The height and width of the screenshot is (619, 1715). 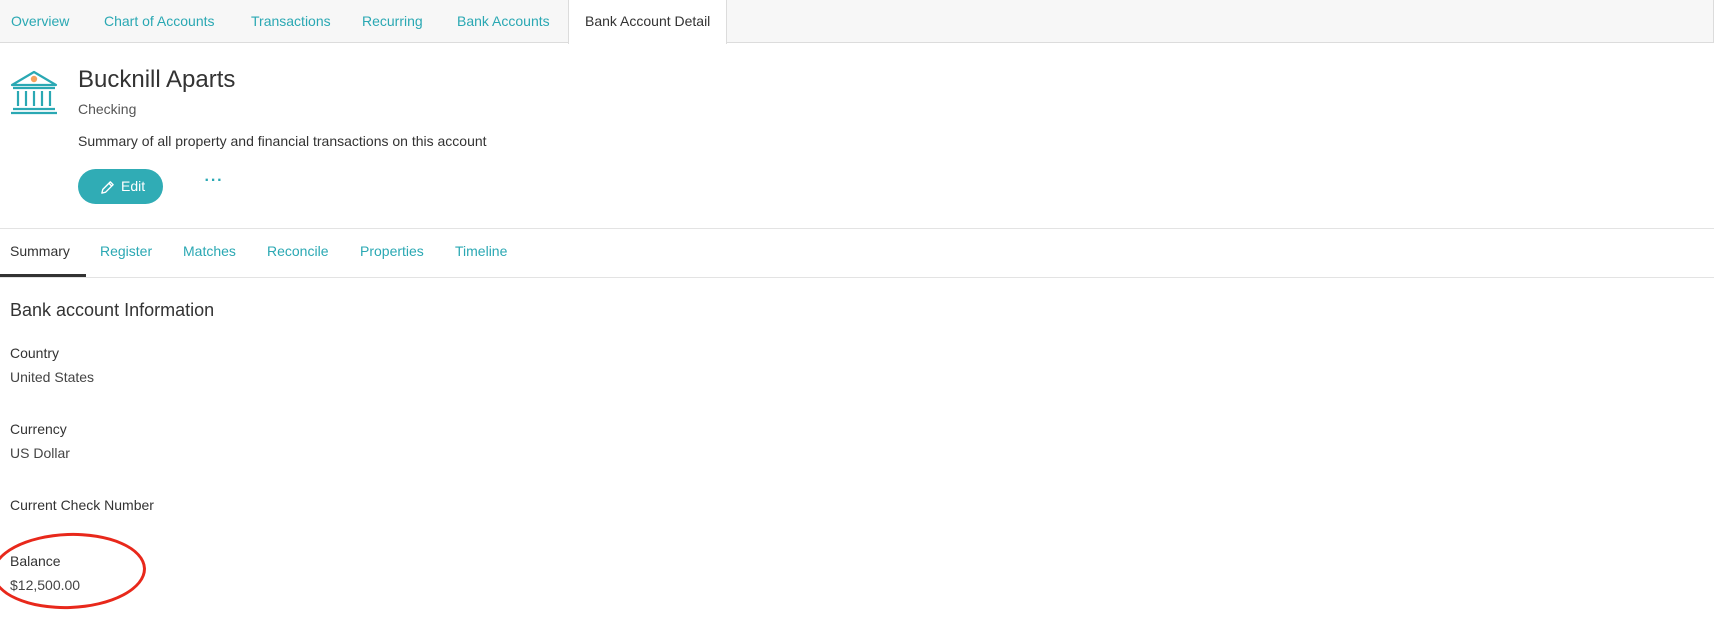 I want to click on pencil-icon, so click(x=107, y=187).